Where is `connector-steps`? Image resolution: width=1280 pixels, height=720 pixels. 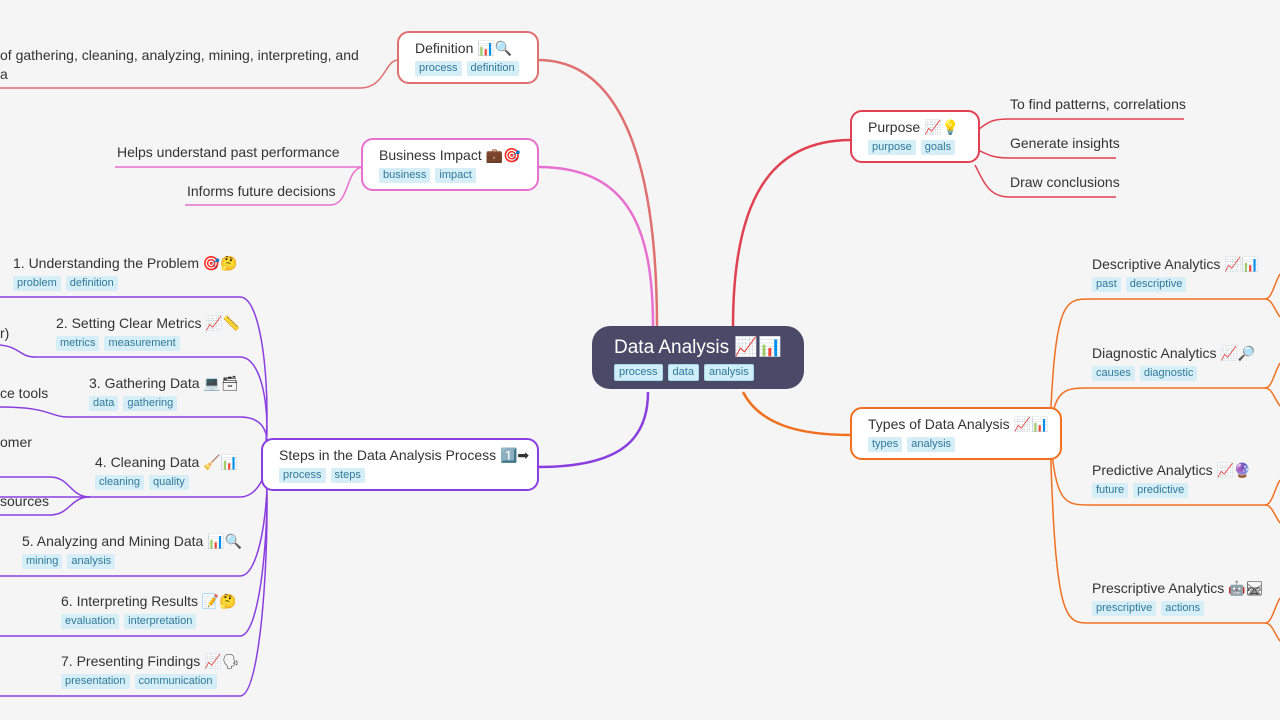 connector-steps is located at coordinates (593, 430).